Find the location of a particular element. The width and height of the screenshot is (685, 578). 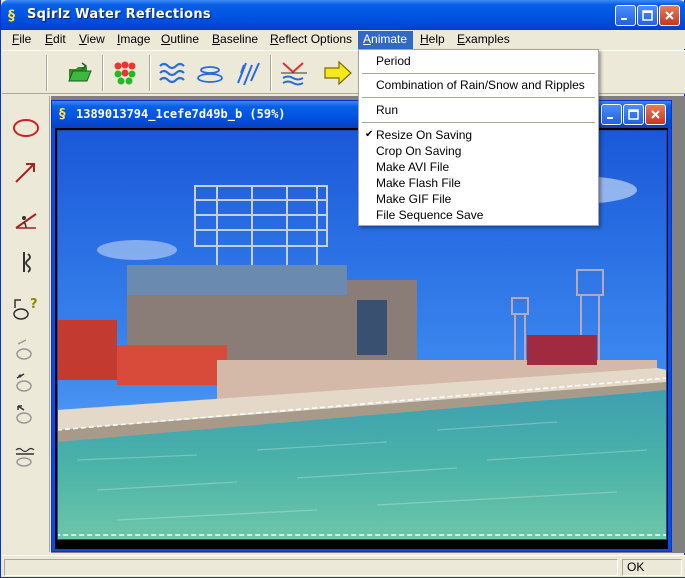

menu-view: View is located at coordinates (92, 40).